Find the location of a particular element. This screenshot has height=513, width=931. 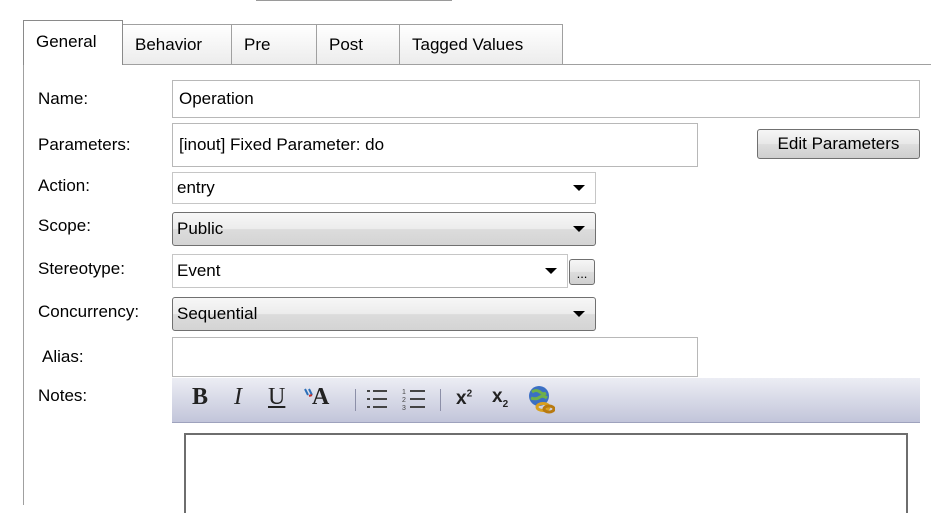

edit-parameters-label: Edit Parameters is located at coordinates (838, 143).